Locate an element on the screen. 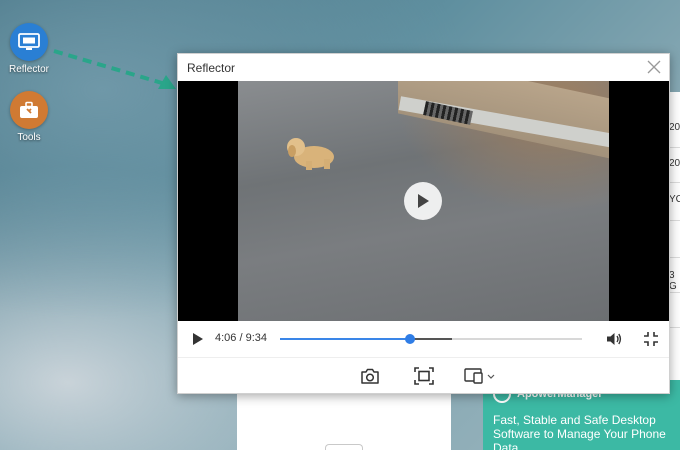 This screenshot has width=680, height=450. background-text-fragment: YC is located at coordinates (674, 199).